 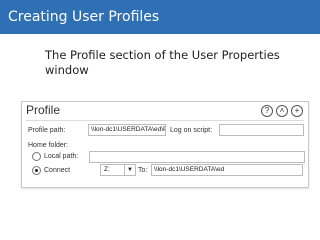 I want to click on profile-section-header: Profile ? ˄ +, so click(x=165, y=111).